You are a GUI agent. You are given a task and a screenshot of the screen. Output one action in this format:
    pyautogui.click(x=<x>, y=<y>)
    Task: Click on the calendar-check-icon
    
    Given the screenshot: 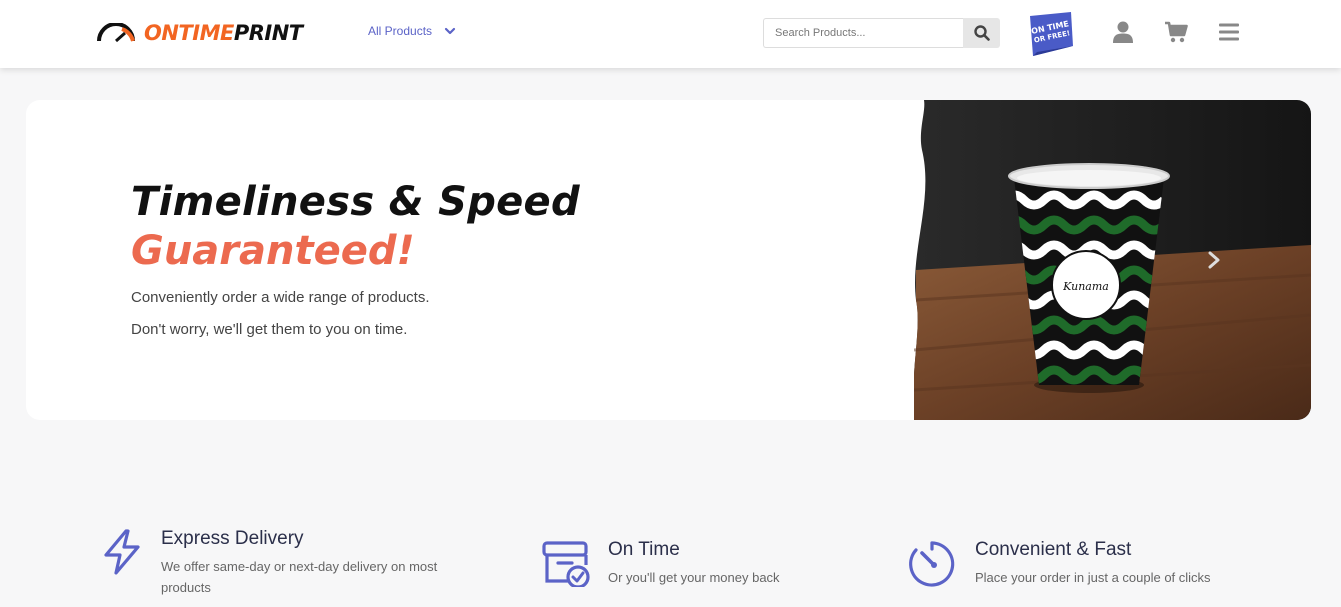 What is the action you would take?
    pyautogui.click(x=566, y=564)
    